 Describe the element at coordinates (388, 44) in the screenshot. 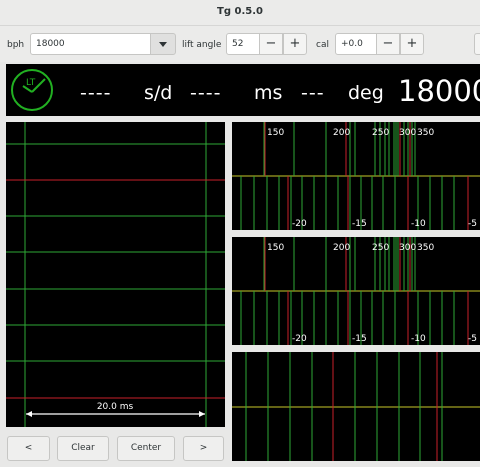

I see `cal-decrement-button: −` at that location.